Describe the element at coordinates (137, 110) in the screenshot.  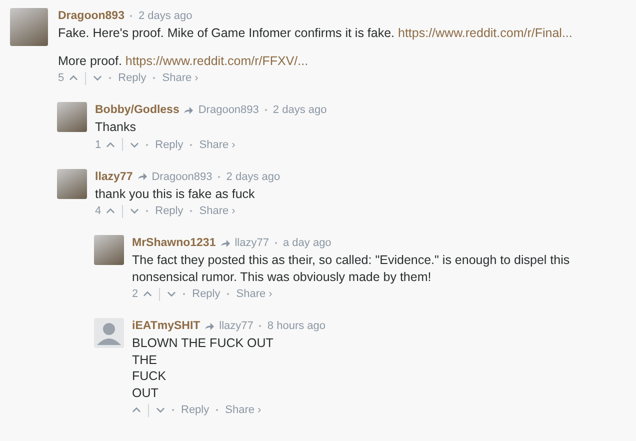
I see `comment-author: Bobby/Godless` at that location.